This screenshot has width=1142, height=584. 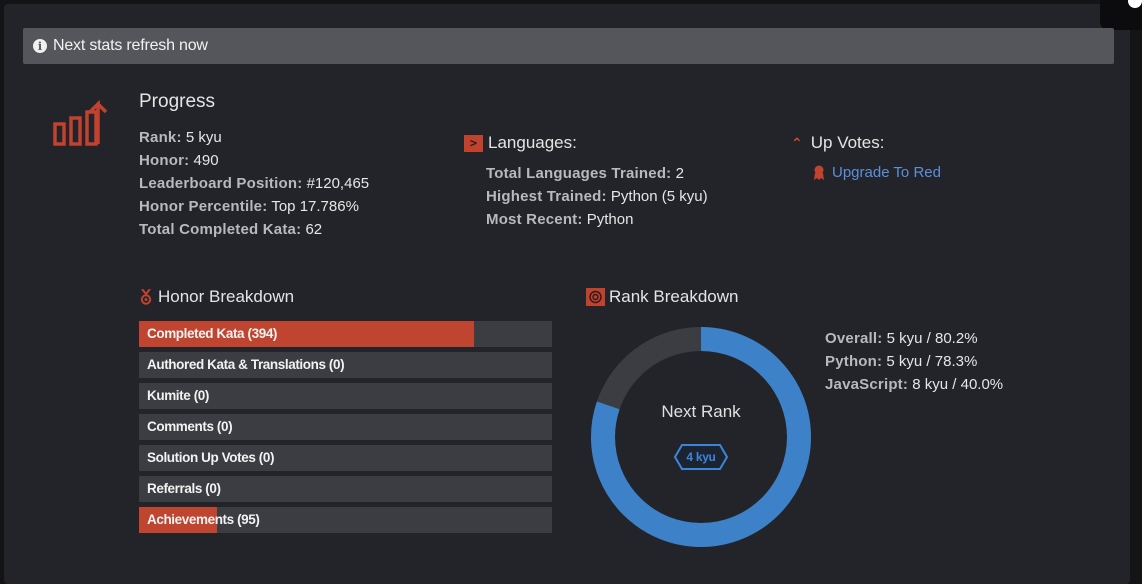 I want to click on rank-breakdown-header: Rank Breakdown, so click(x=662, y=297).